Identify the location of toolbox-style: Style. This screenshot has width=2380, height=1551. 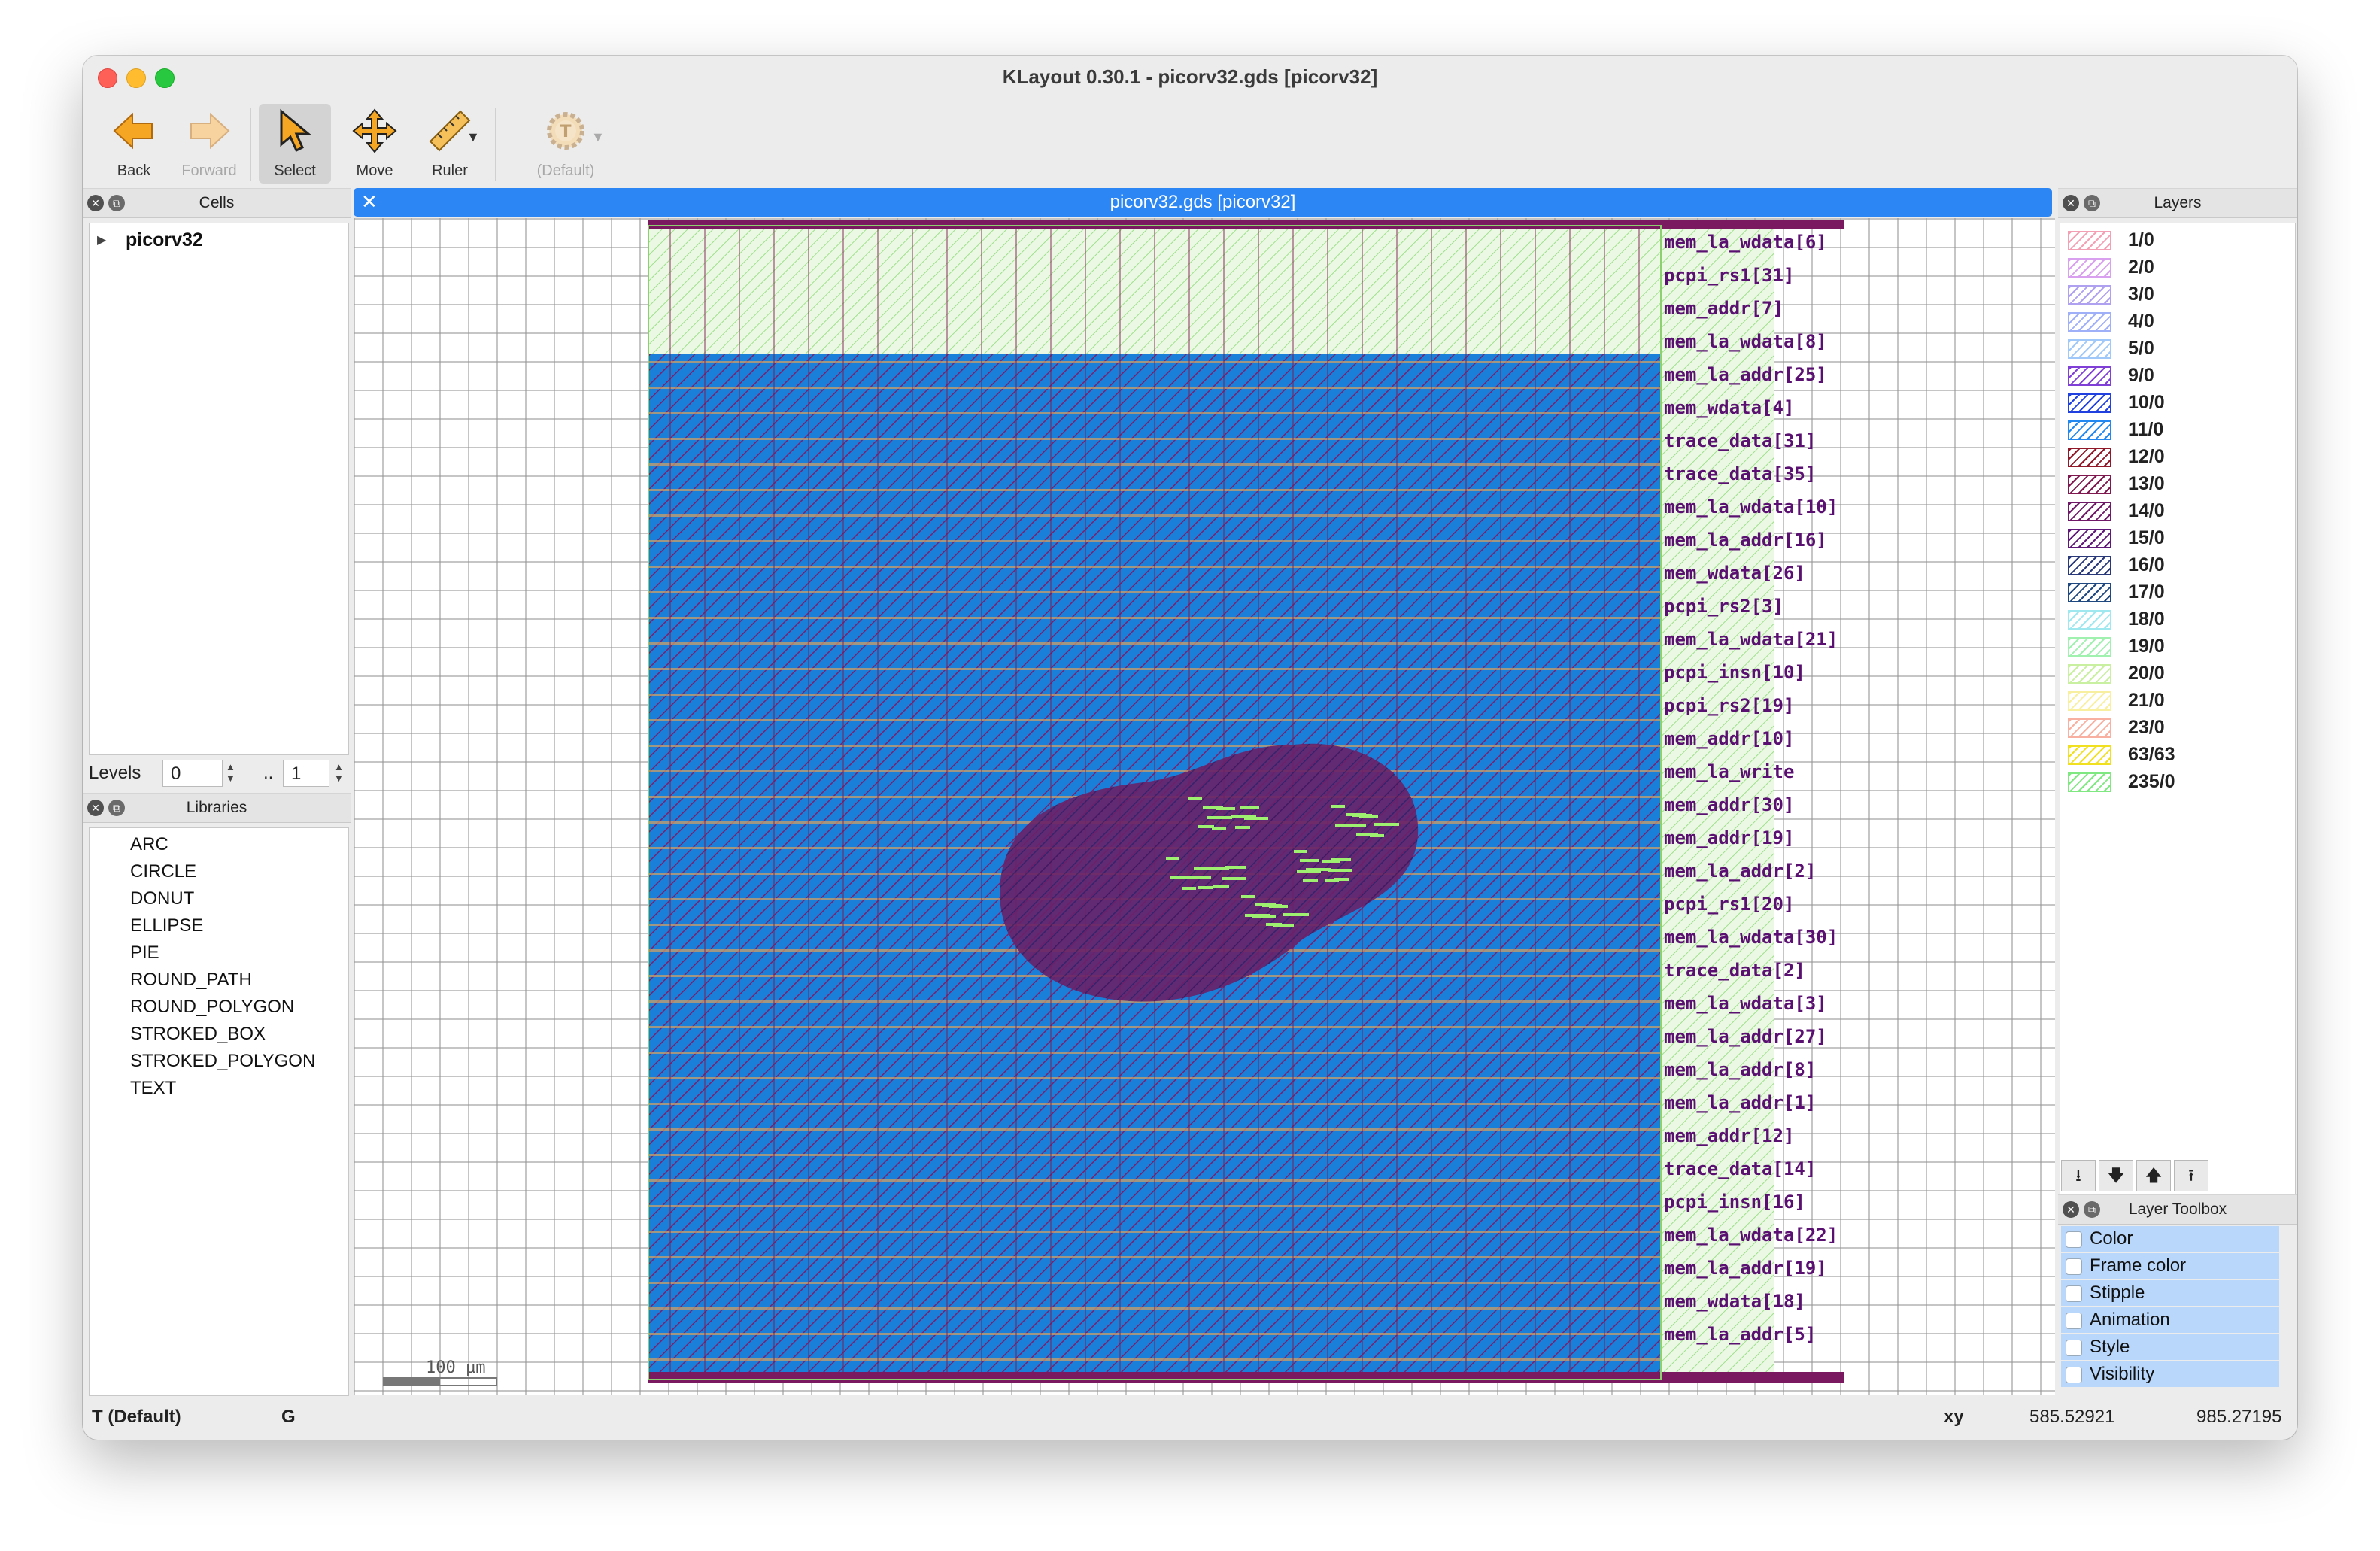
(2170, 1347).